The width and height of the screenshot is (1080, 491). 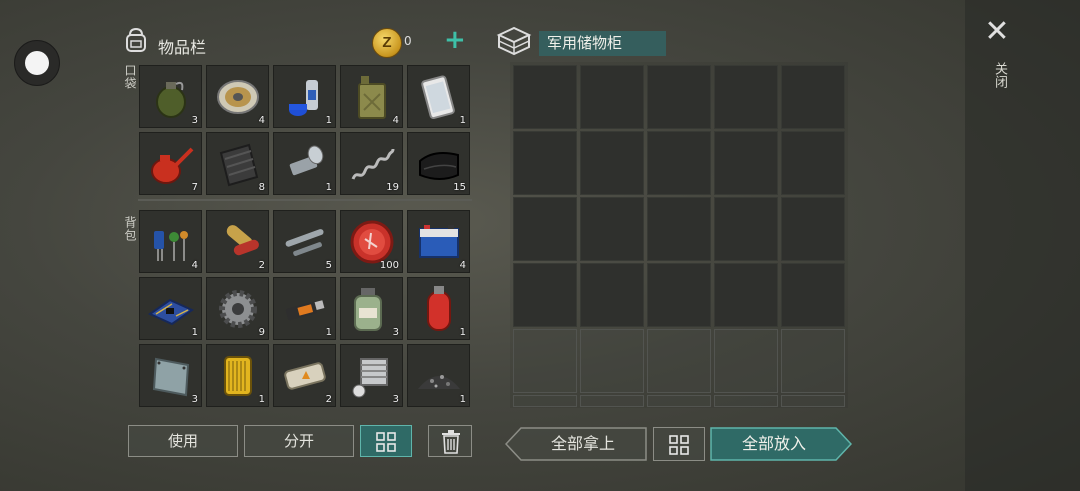 I want to click on item-slot-gravel: 1, so click(x=438, y=375).